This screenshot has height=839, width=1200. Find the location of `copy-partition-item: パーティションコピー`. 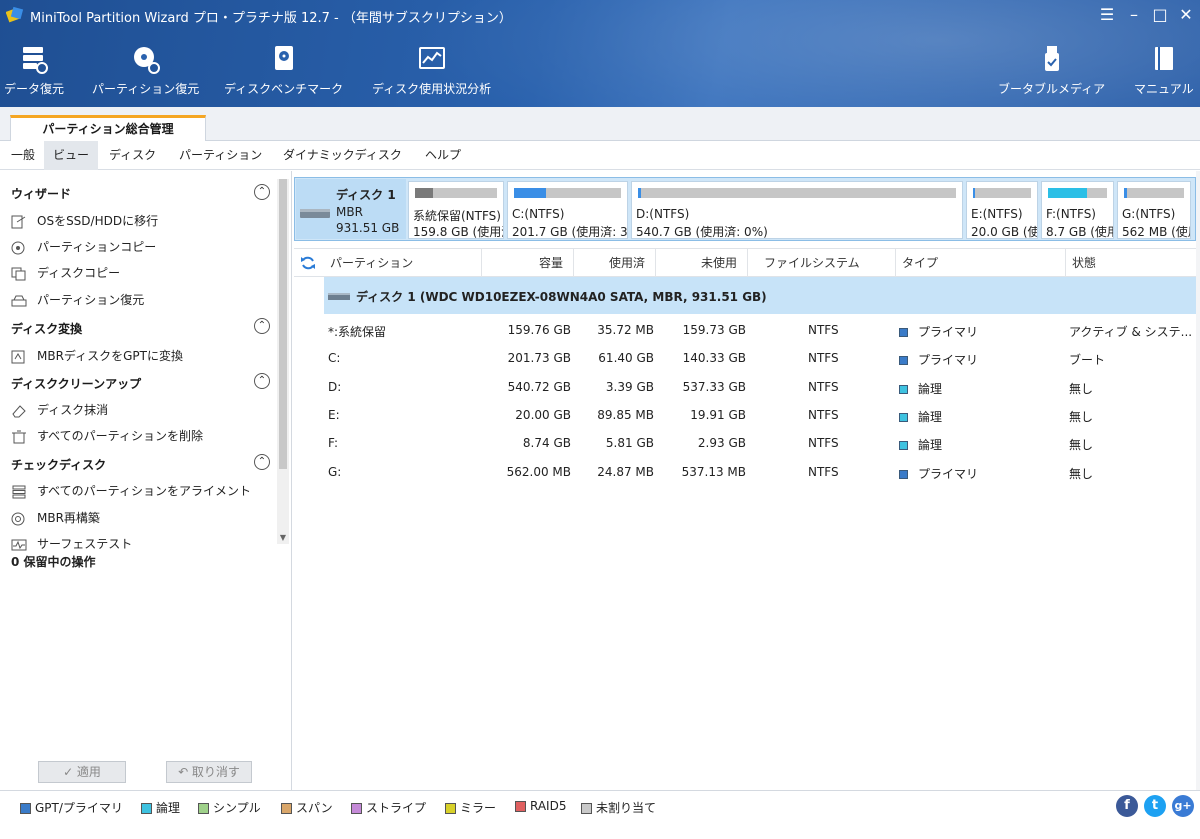

copy-partition-item: パーティションコピー is located at coordinates (83, 246).